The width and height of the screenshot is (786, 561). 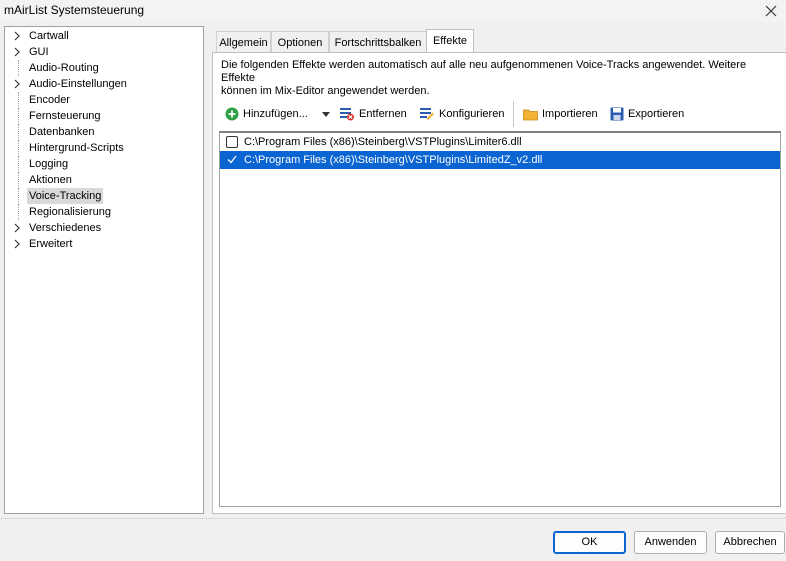 What do you see at coordinates (347, 114) in the screenshot?
I see `remove-icon` at bounding box center [347, 114].